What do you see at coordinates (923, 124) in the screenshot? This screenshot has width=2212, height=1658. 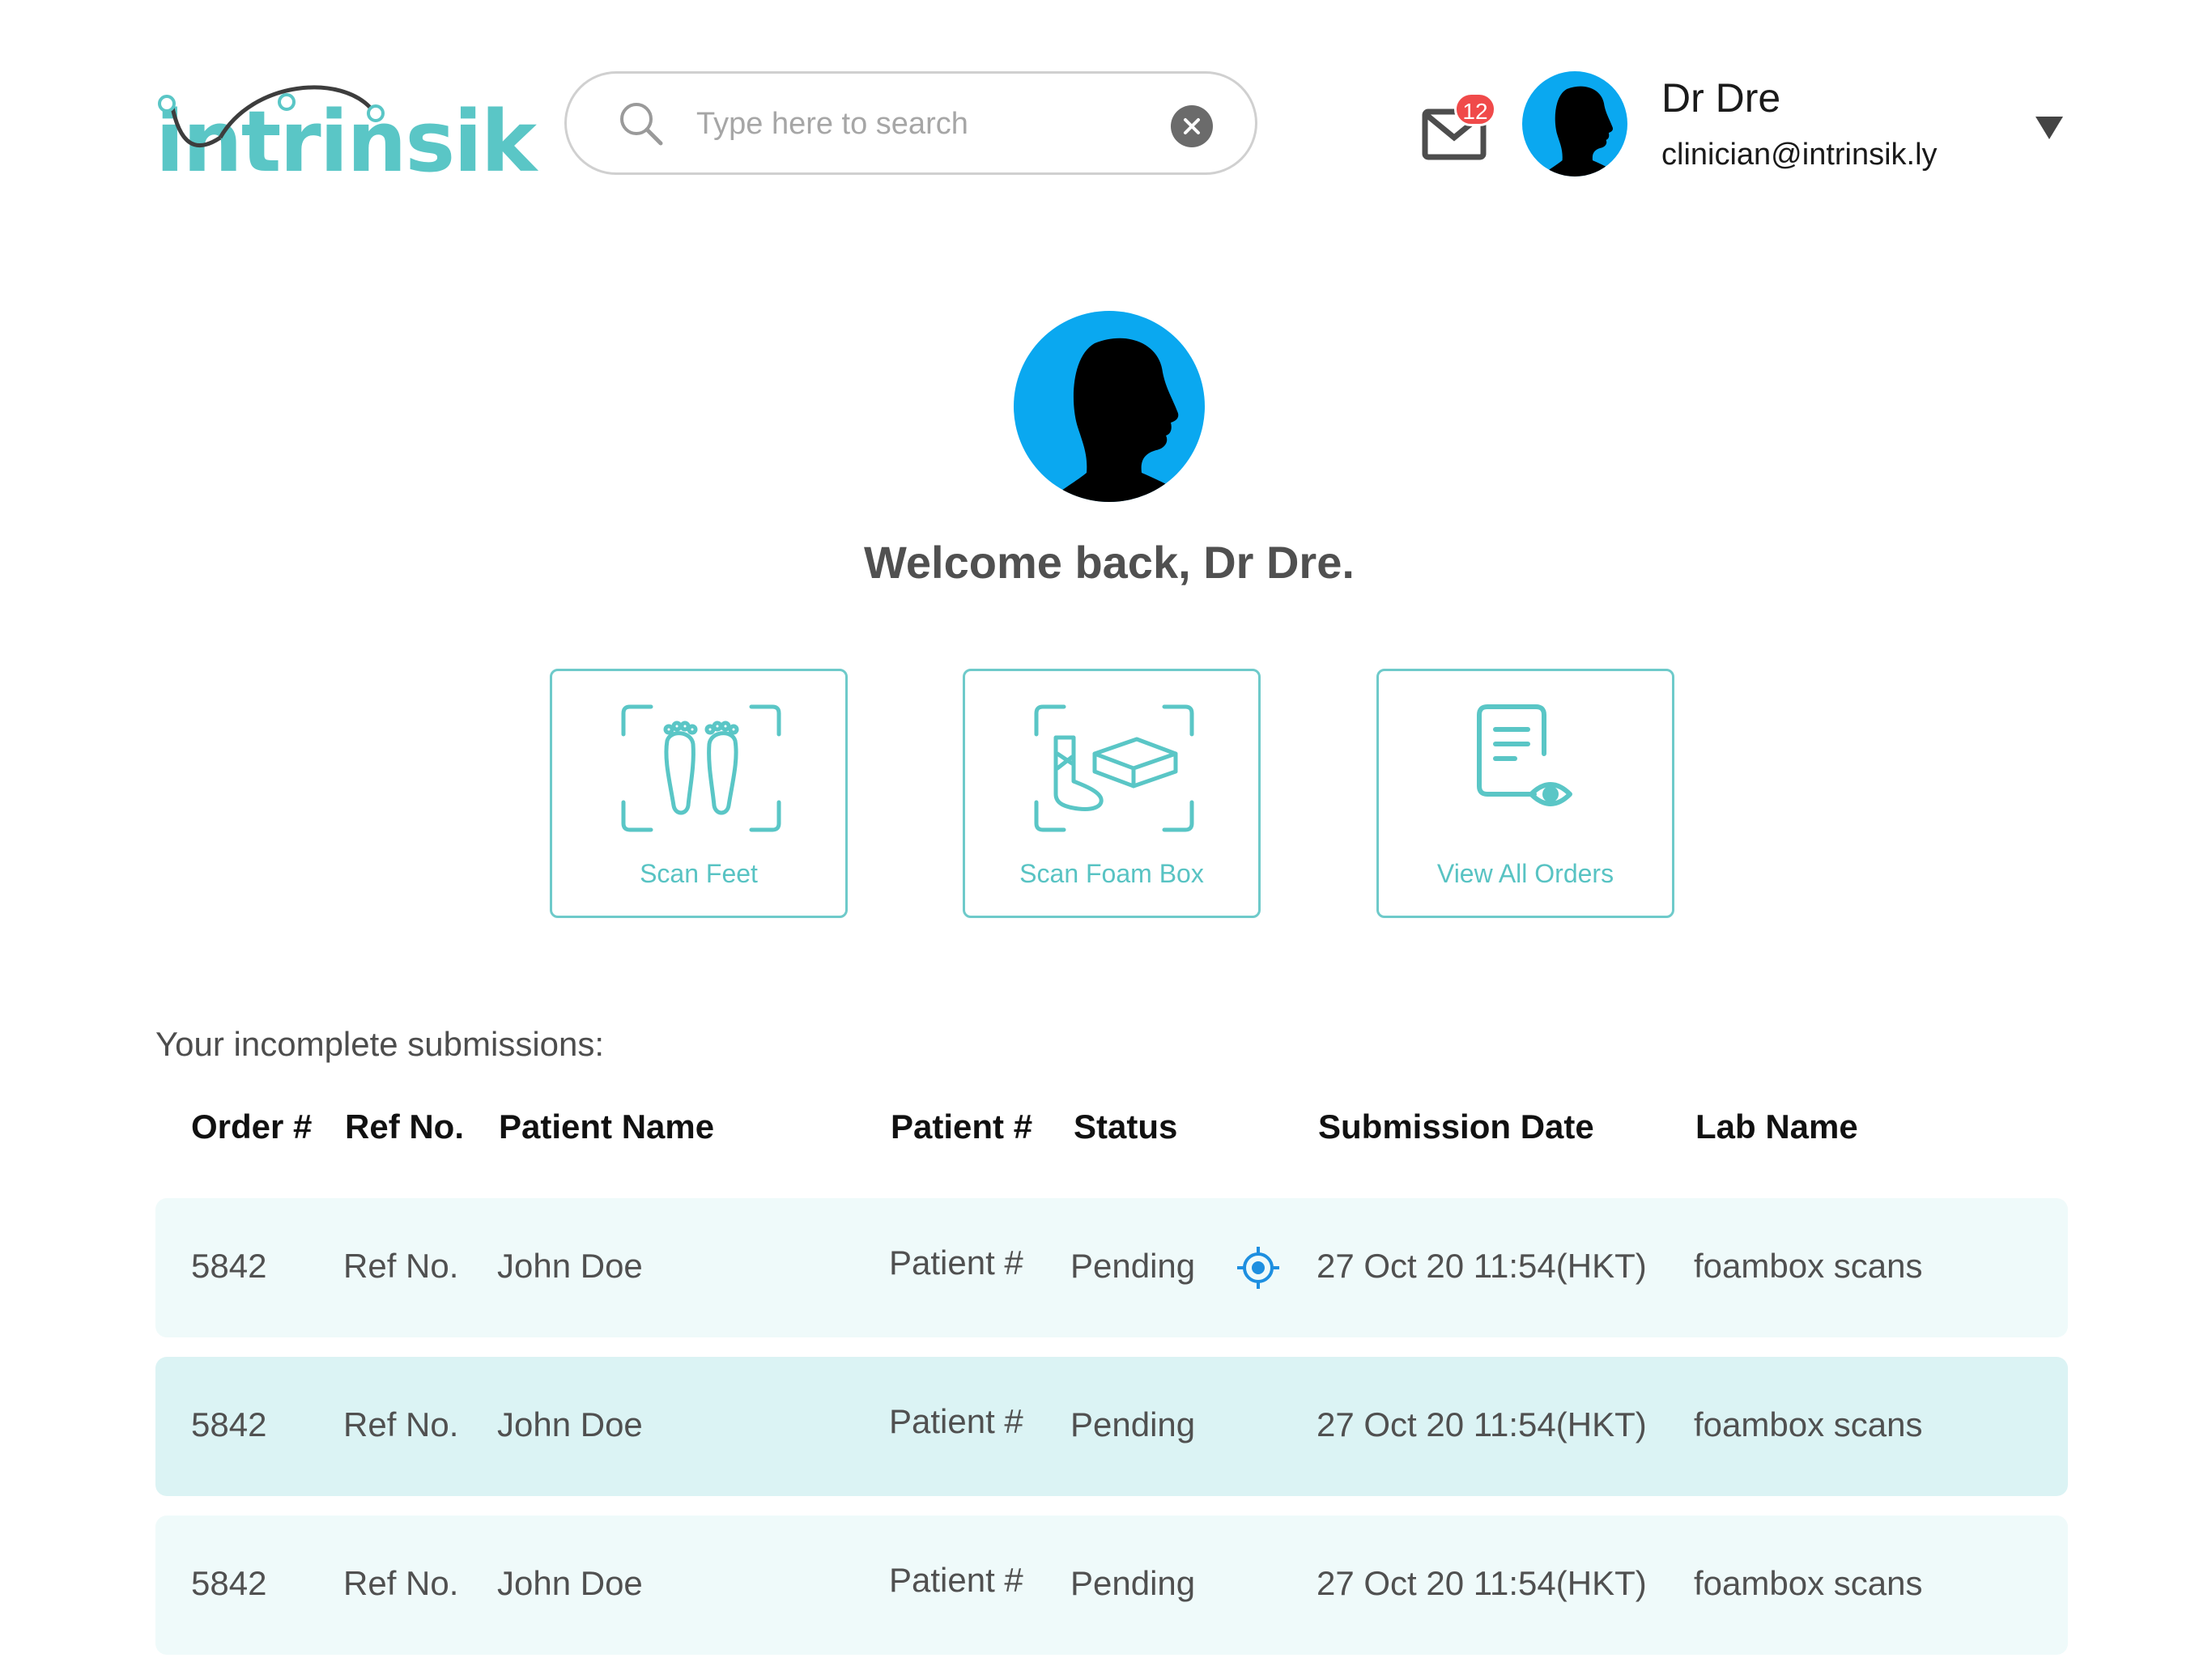 I see `search-input` at bounding box center [923, 124].